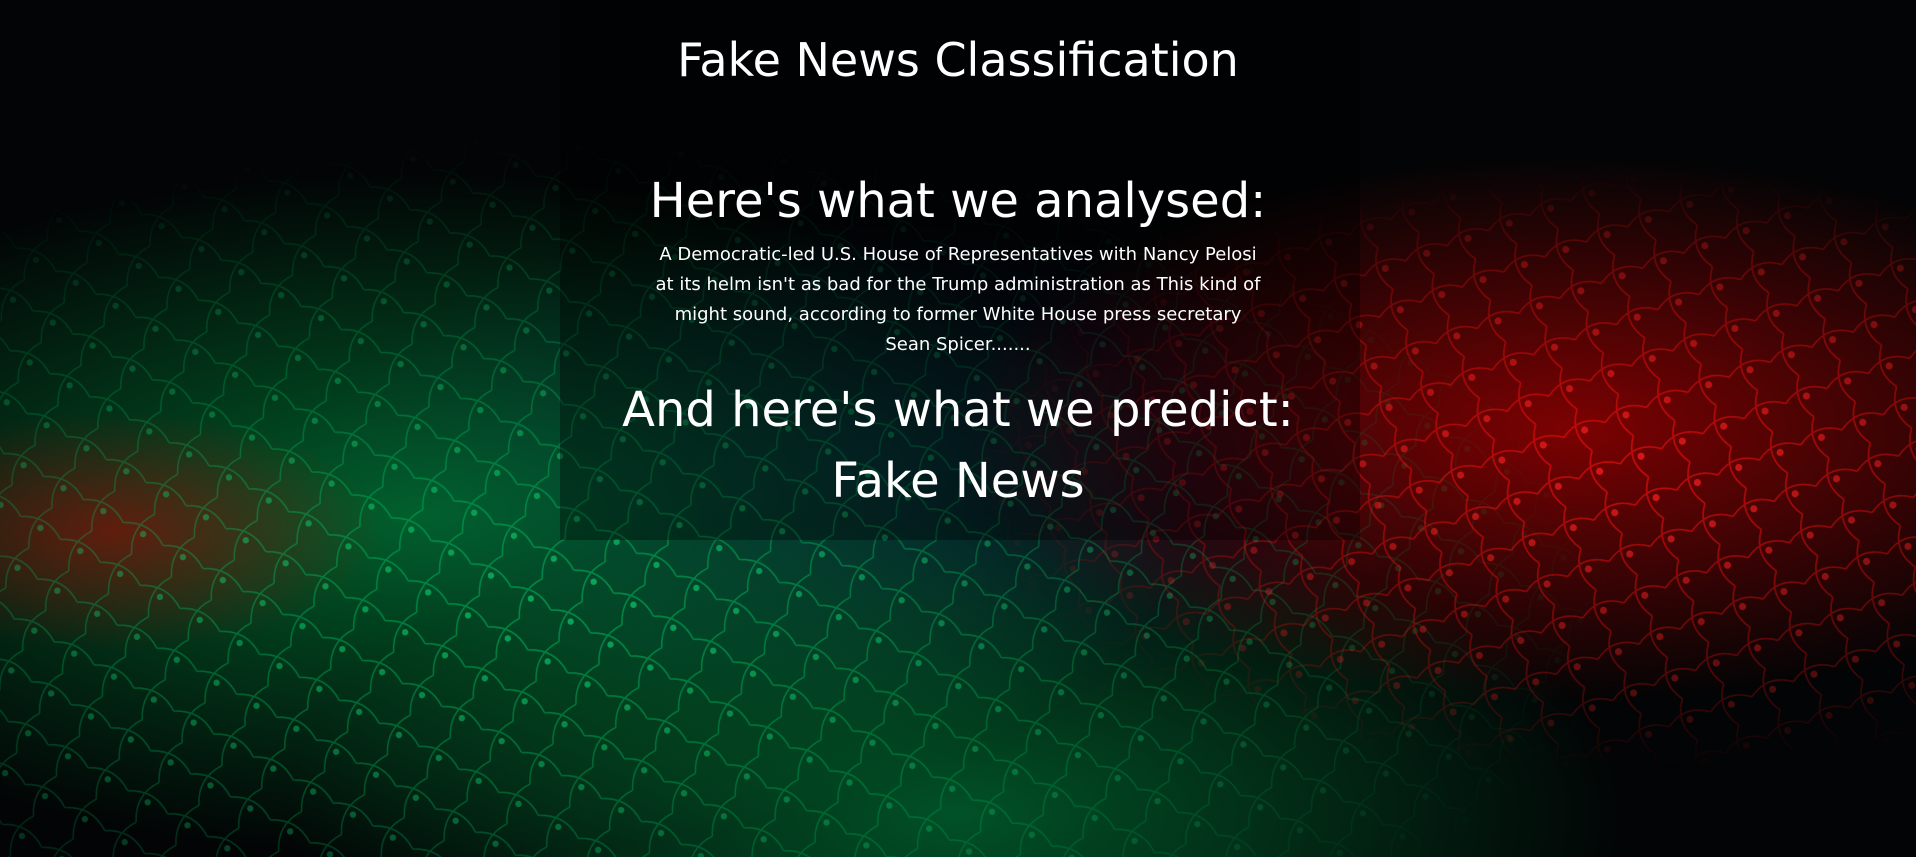 The height and width of the screenshot is (857, 1916). What do you see at coordinates (958, 201) in the screenshot?
I see `analysed-heading: Here's what we analysed:` at bounding box center [958, 201].